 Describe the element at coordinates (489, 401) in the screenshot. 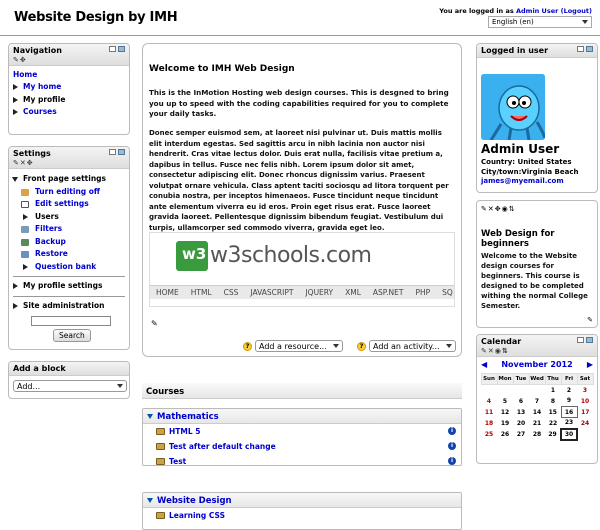

I see `calendar-day: 4` at that location.